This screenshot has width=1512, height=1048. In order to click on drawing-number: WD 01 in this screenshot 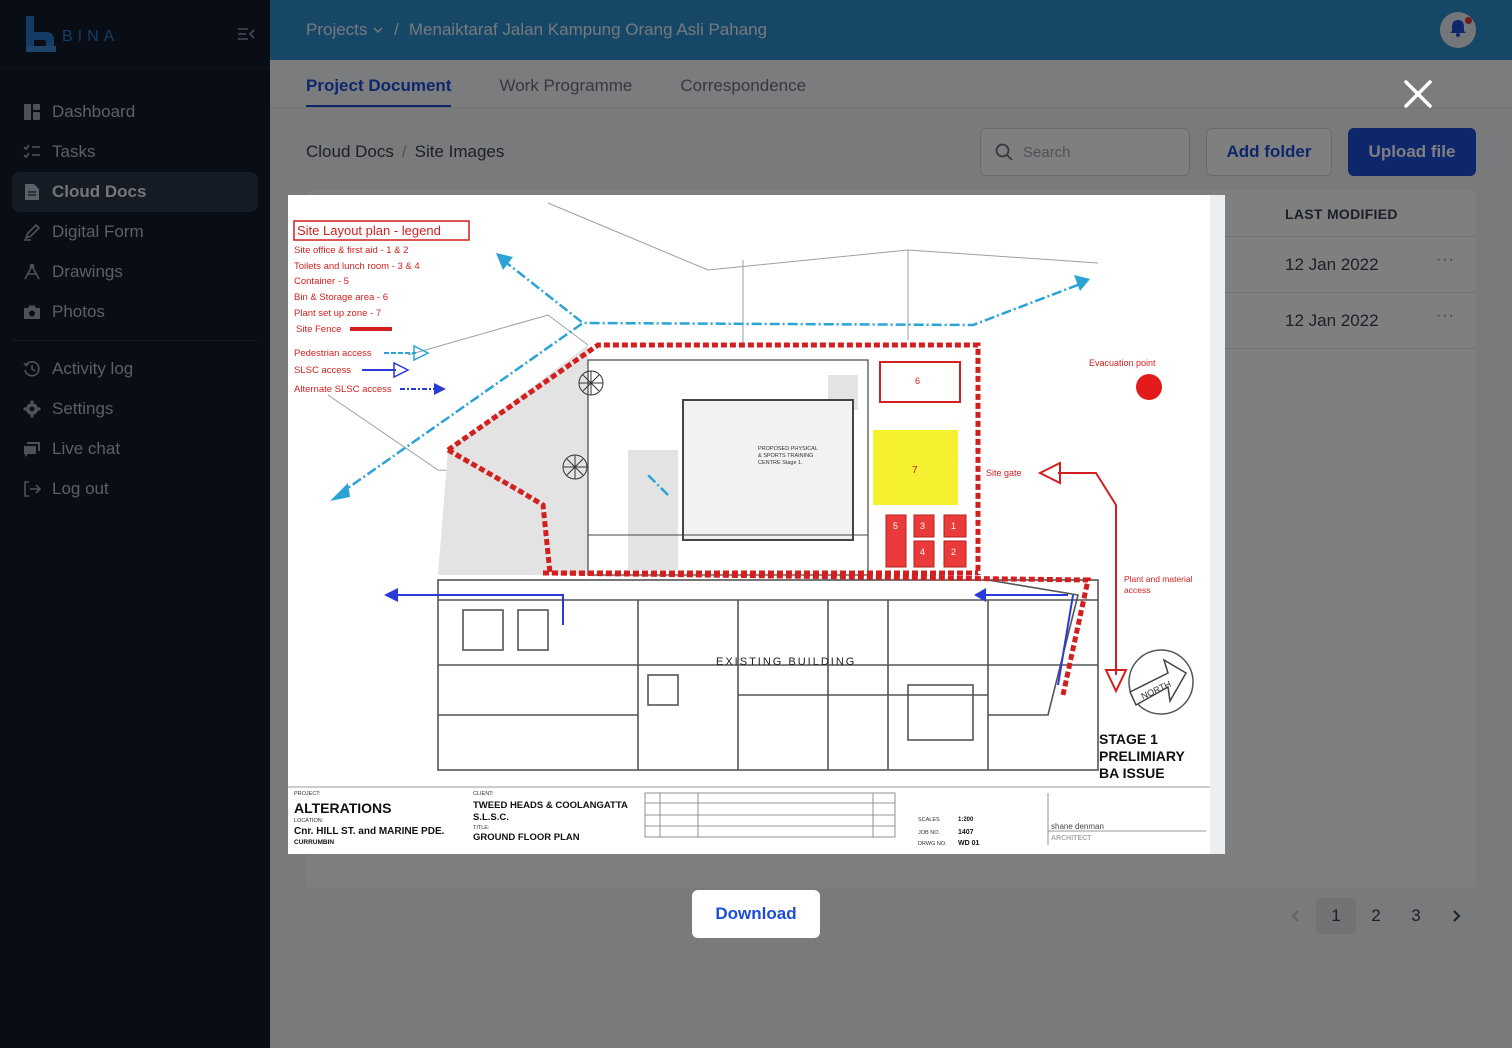, I will do `click(969, 843)`.